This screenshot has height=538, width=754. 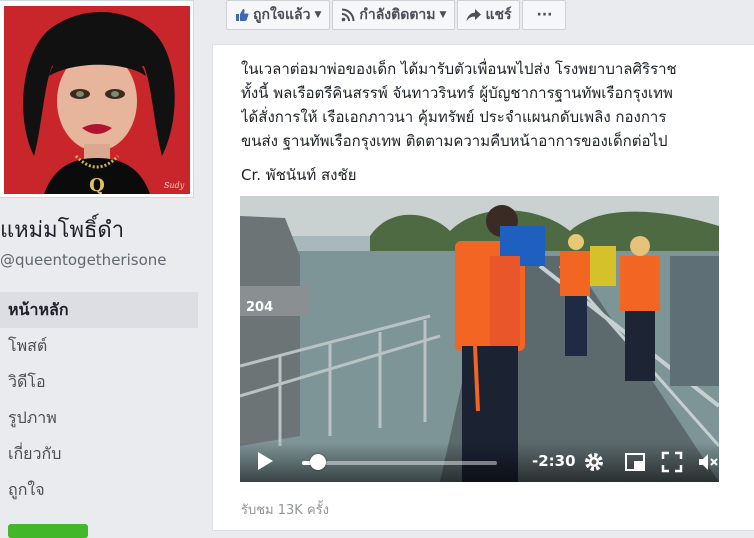 What do you see at coordinates (708, 462) in the screenshot?
I see `mute-icon` at bounding box center [708, 462].